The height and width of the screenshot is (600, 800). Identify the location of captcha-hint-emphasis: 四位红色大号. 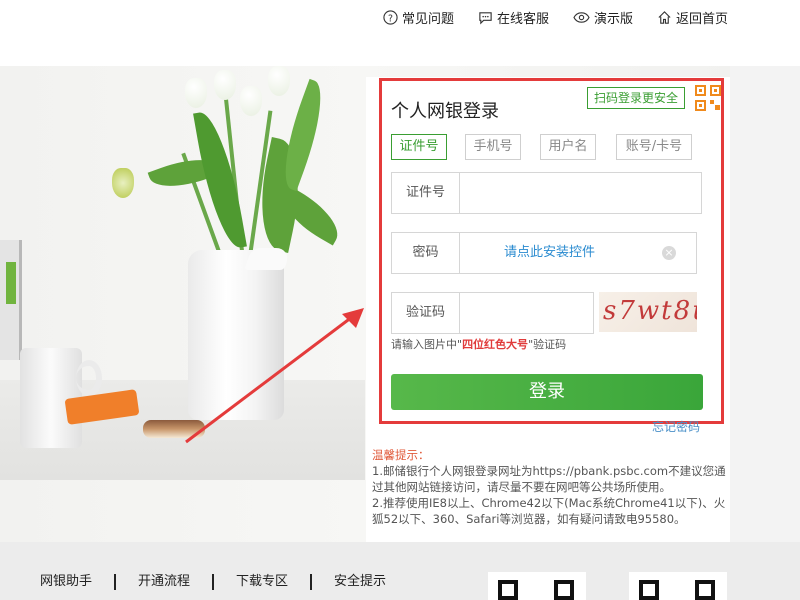
(495, 344).